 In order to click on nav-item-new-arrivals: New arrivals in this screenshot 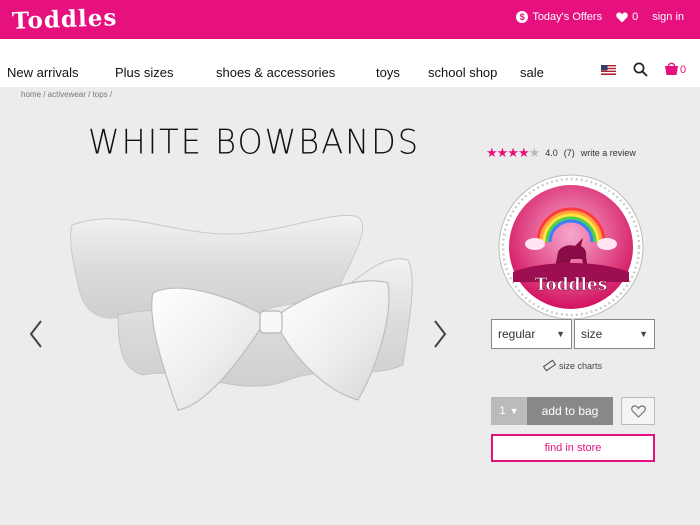, I will do `click(43, 72)`.